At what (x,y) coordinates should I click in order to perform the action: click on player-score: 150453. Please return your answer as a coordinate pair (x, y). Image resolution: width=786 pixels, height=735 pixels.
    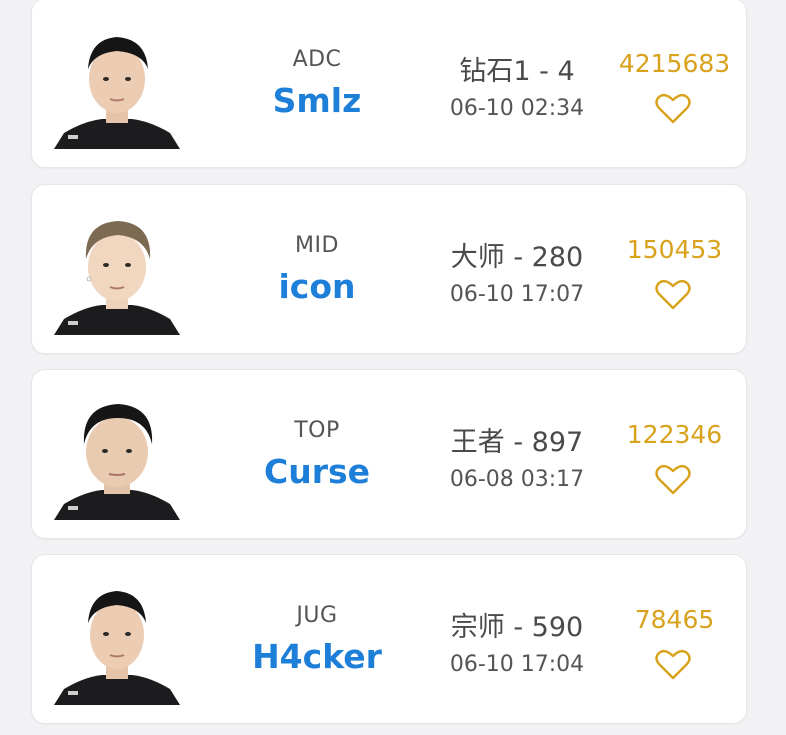
    Looking at the image, I should click on (674, 249).